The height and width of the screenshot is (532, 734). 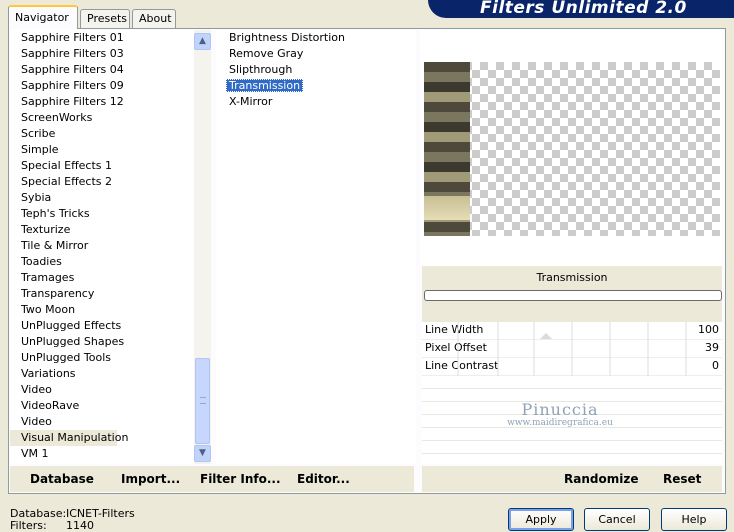 I want to click on watermark-url: www.maidiregrafica.eu, so click(x=560, y=423).